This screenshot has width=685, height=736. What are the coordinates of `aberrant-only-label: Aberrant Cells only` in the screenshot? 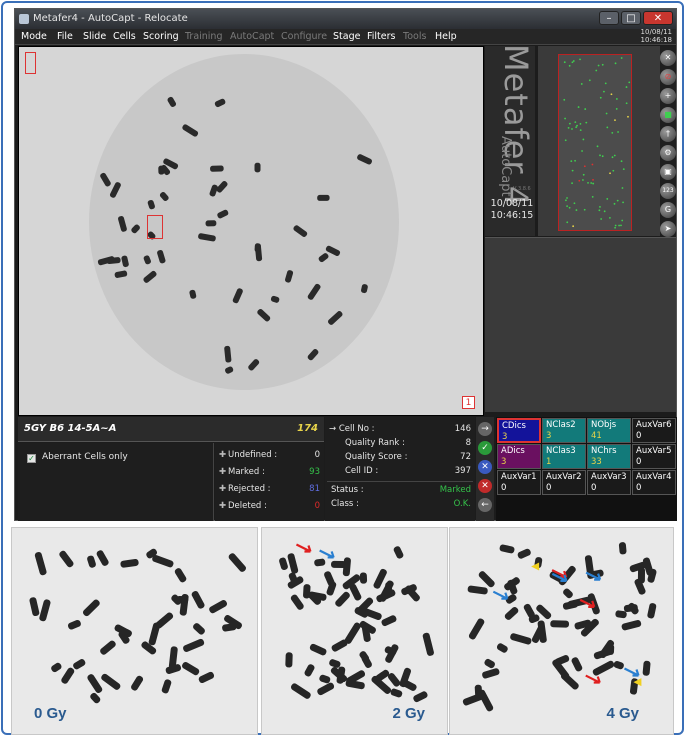 It's located at (85, 457).